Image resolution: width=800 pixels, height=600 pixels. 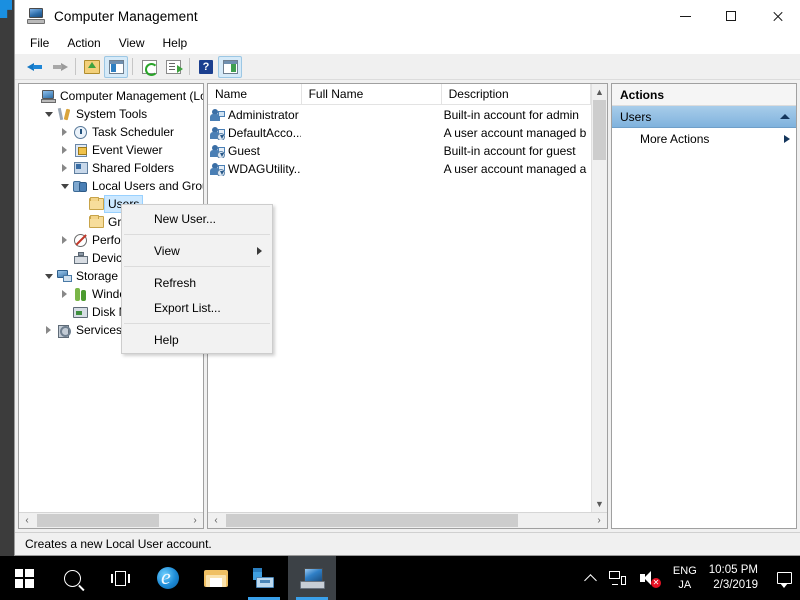 I want to click on column-header-full-name: Full Name, so click(x=372, y=94).